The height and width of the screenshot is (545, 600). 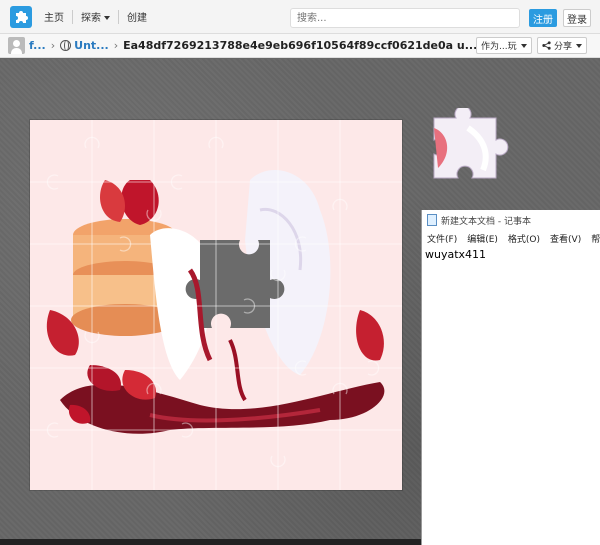 I want to click on menu-view: 查看(V), so click(x=565, y=238).